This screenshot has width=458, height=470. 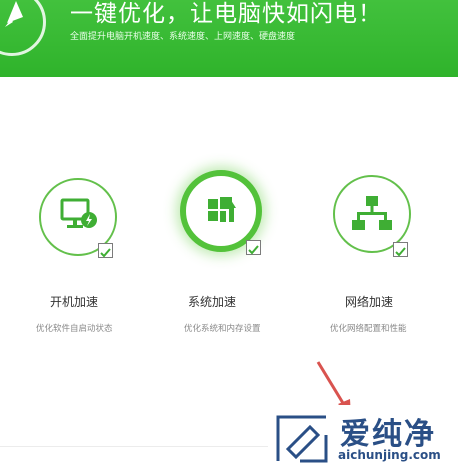 I want to click on watermark-url: aichunjing.com, so click(x=389, y=455).